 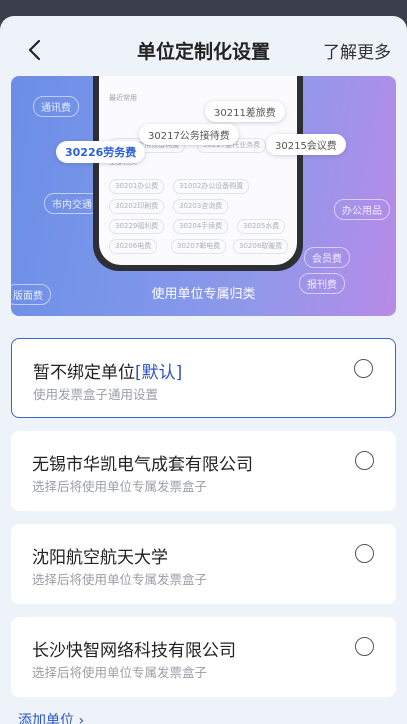 I want to click on unit-option-title: 长沙快智网络科技有限公司, so click(x=134, y=651).